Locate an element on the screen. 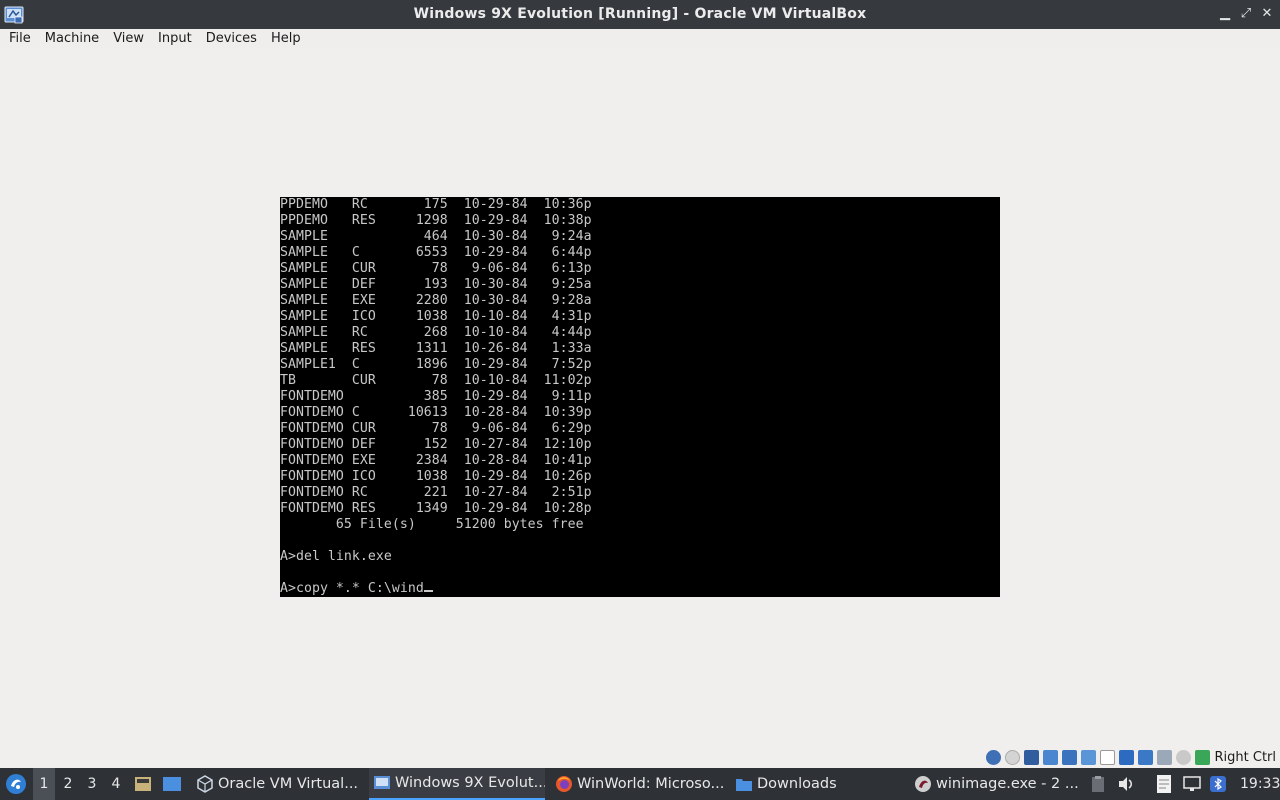 This screenshot has width=1280, height=800. file-manager-icon is located at coordinates (143, 784).